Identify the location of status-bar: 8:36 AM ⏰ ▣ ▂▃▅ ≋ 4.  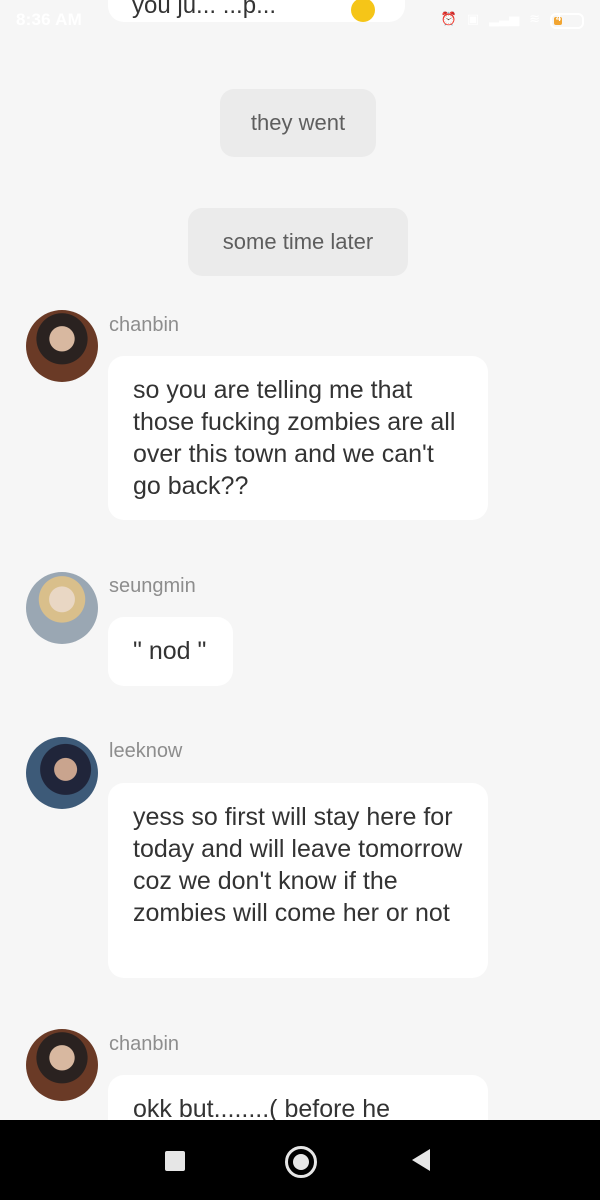
(300, 20).